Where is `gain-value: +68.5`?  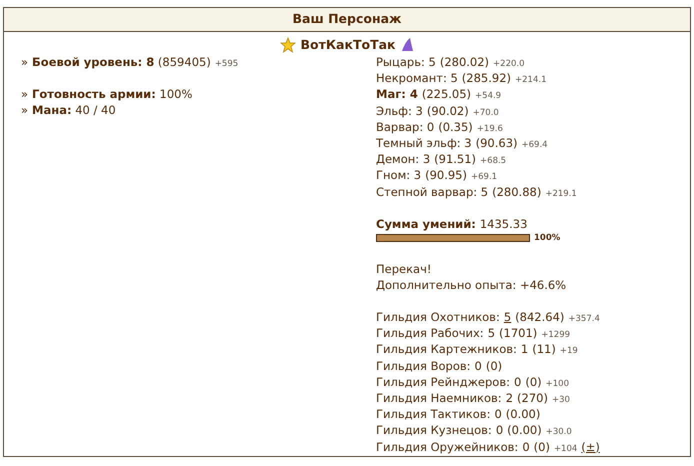 gain-value: +68.5 is located at coordinates (493, 161).